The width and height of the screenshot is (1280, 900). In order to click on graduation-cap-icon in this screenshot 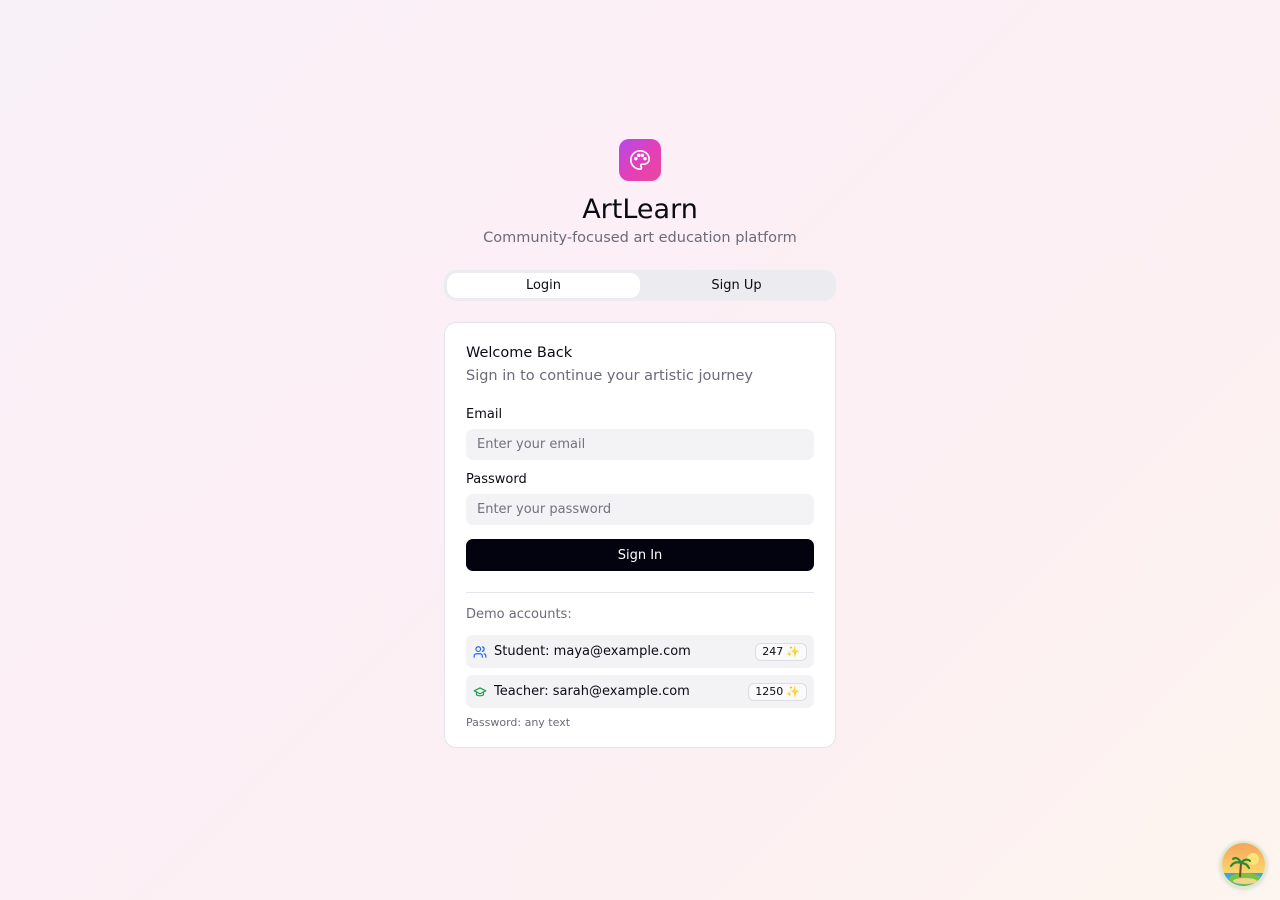, I will do `click(480, 692)`.